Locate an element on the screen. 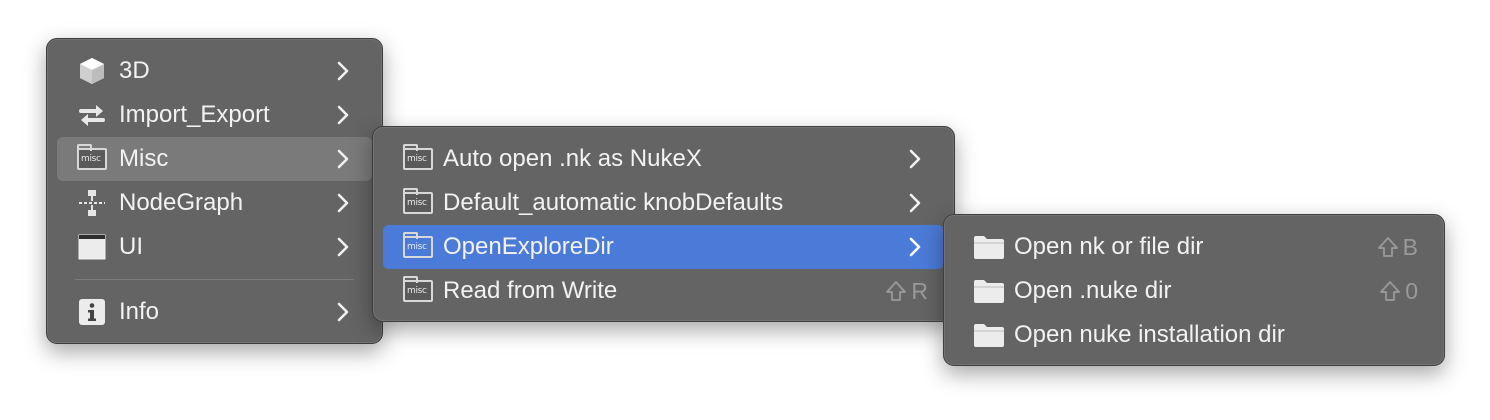 The width and height of the screenshot is (1490, 420). keyboard-shortcut: R is located at coordinates (906, 291).